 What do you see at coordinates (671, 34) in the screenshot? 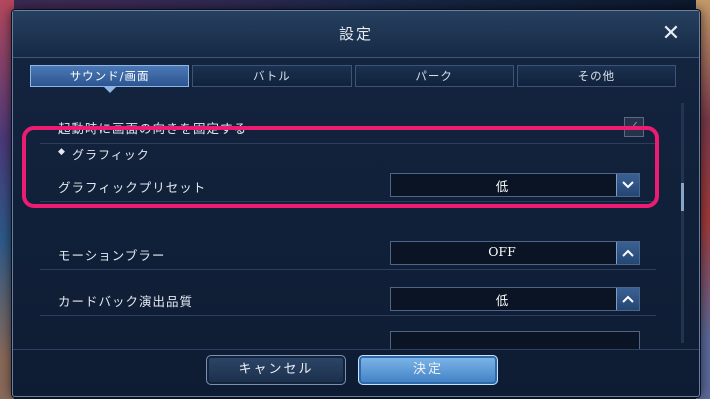
I see `close-icon: ✕` at bounding box center [671, 34].